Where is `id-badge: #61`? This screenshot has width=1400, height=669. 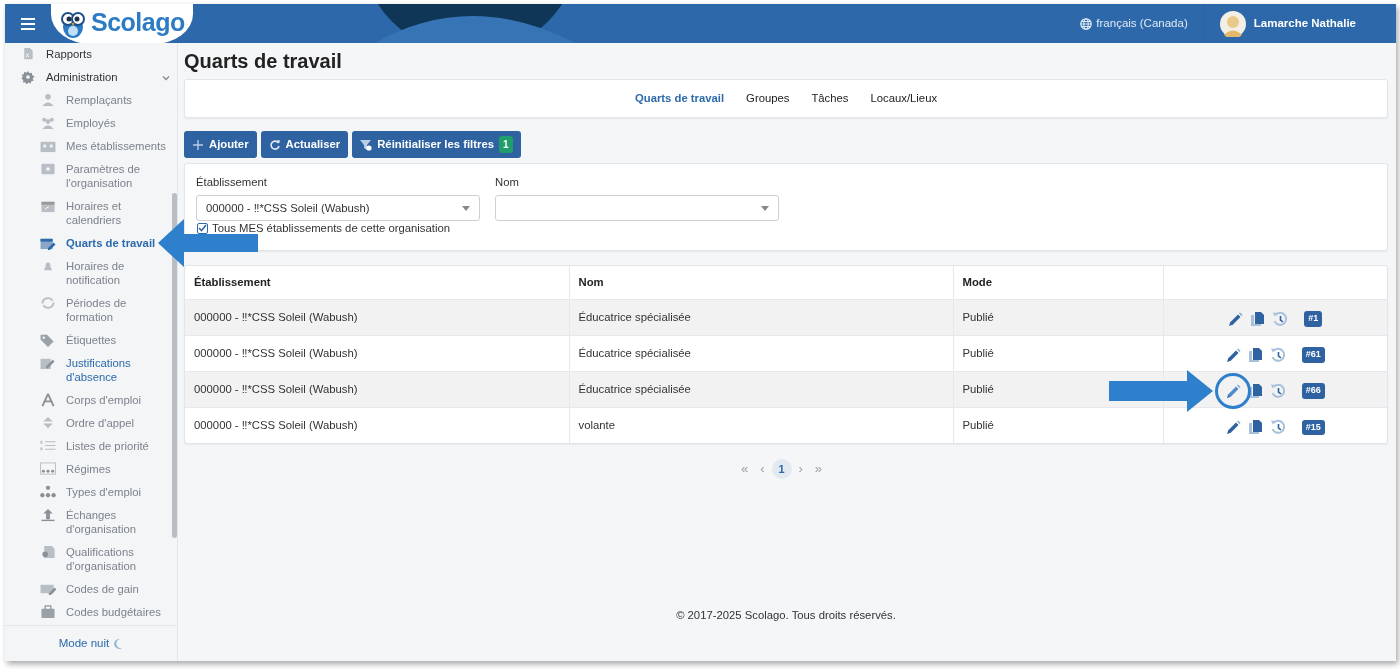
id-badge: #61 is located at coordinates (1313, 355).